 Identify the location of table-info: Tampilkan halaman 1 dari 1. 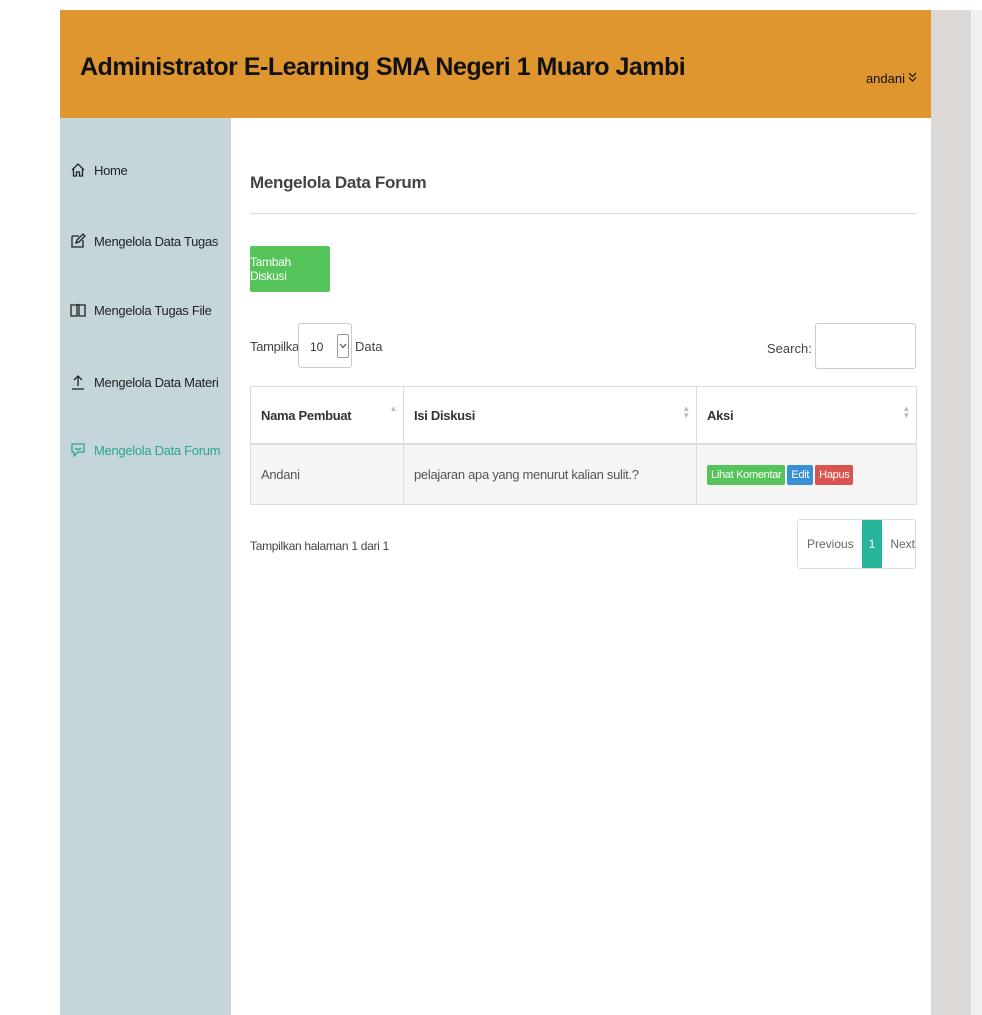
(319, 546).